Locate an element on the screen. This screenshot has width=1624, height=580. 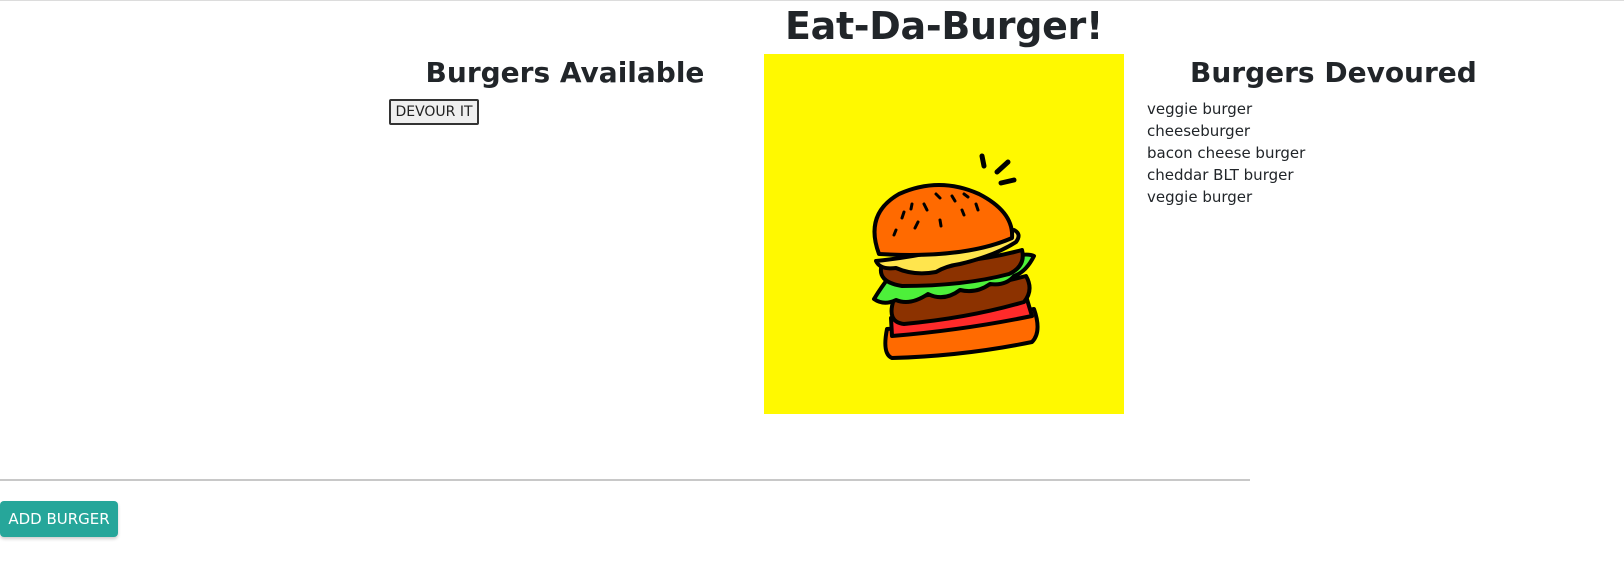
list-item: bacon cheese burger is located at coordinates (1226, 153).